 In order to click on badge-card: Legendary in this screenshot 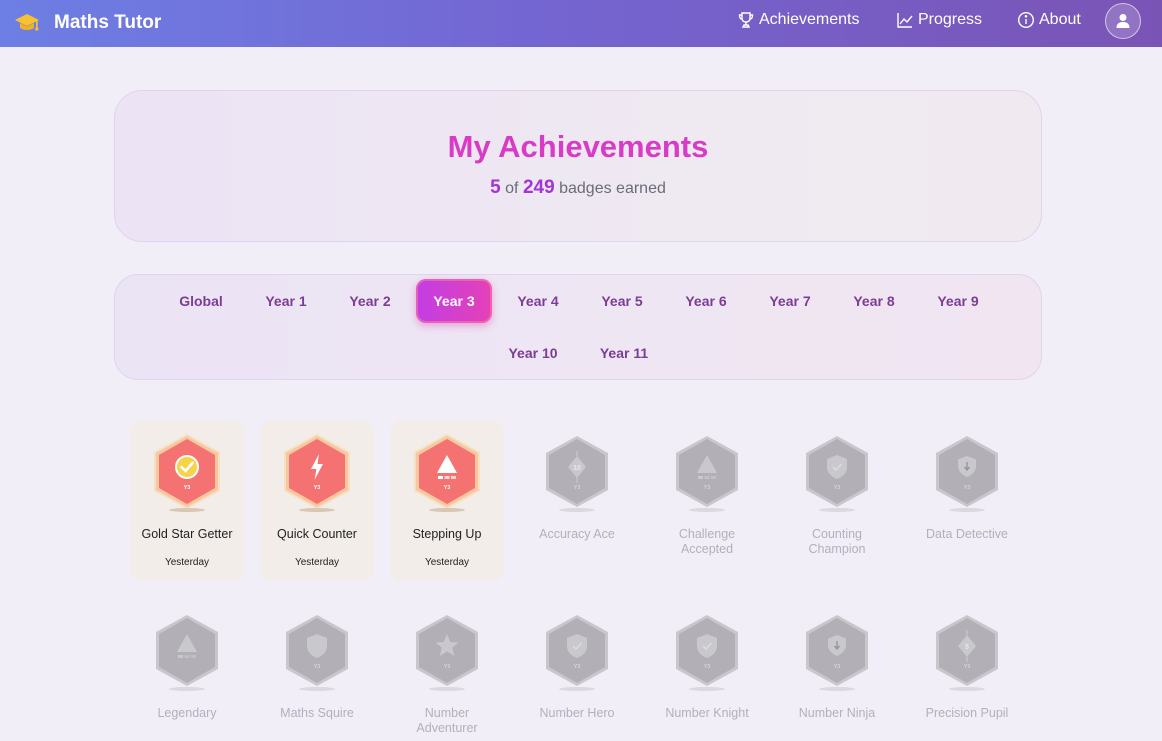, I will do `click(187, 670)`.